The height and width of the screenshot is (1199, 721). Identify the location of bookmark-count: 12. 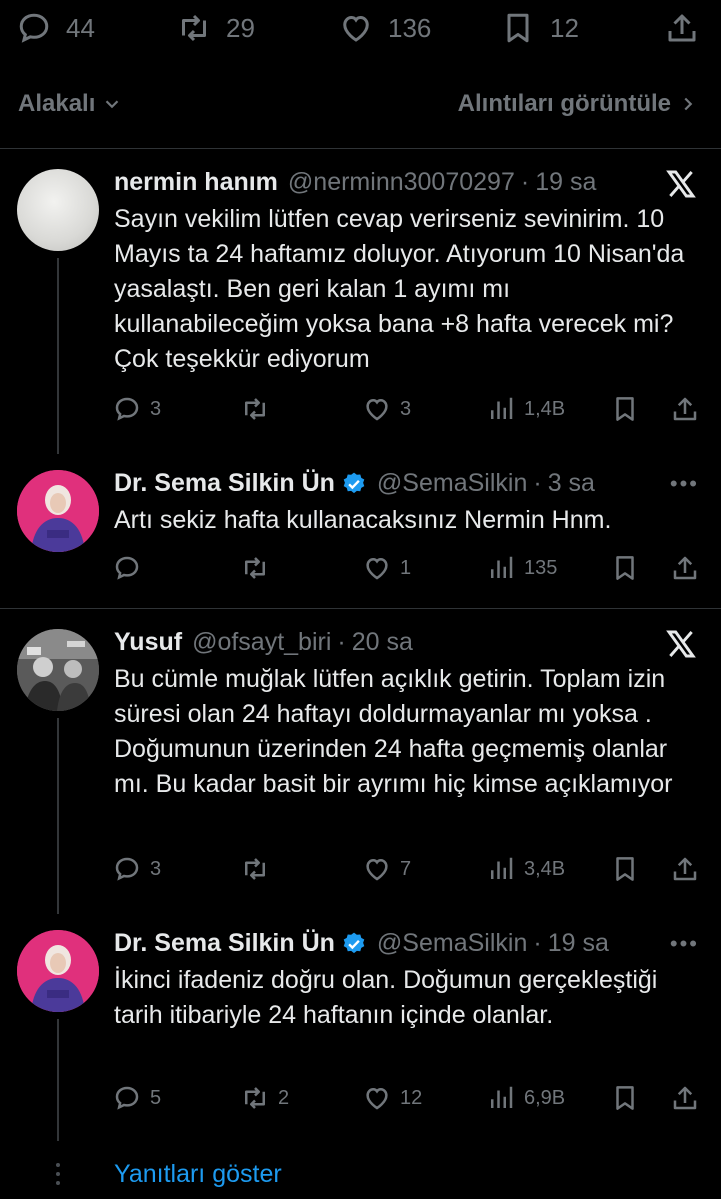
(564, 27).